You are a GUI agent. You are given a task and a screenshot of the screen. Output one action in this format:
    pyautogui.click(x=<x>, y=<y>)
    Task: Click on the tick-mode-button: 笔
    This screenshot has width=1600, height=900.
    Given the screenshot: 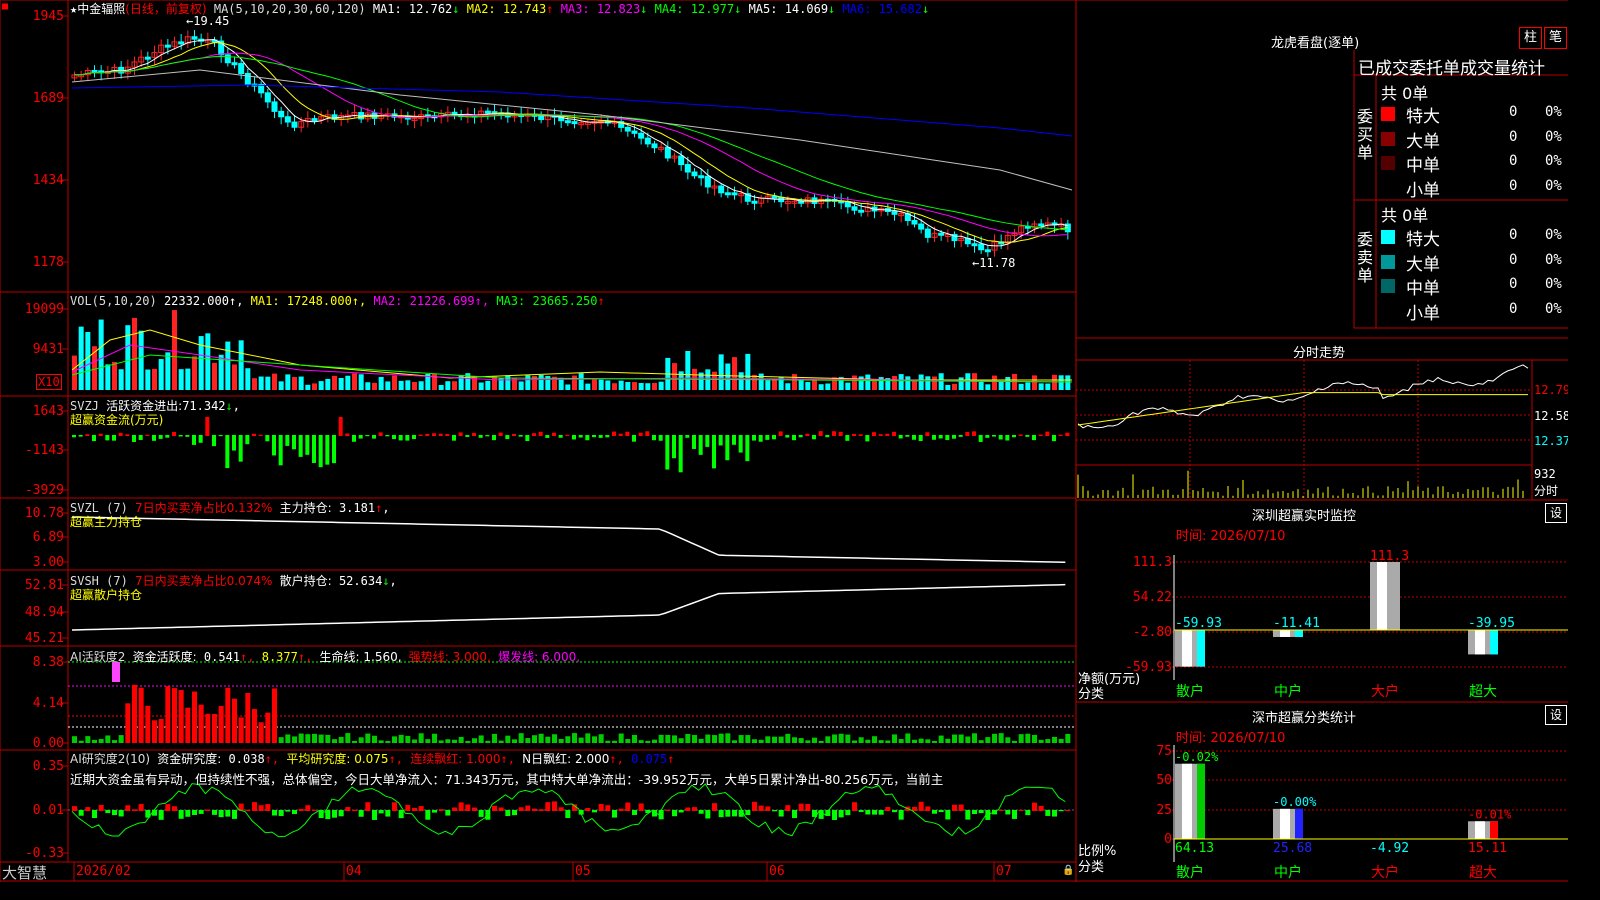 What is the action you would take?
    pyautogui.click(x=1555, y=38)
    